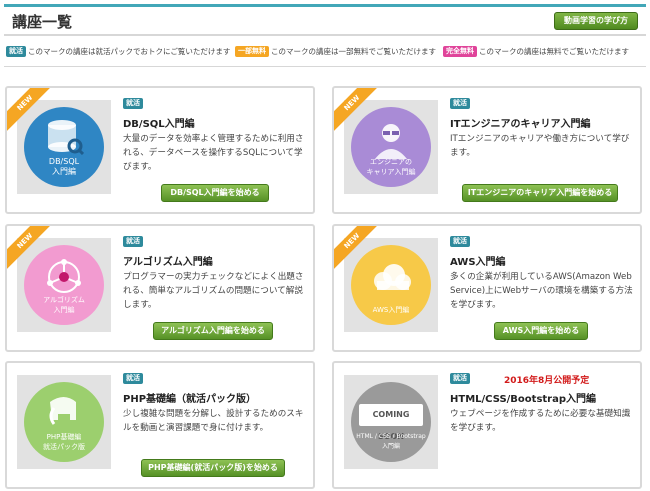  What do you see at coordinates (64, 305) in the screenshot?
I see `thumbnail-label: アルゴリズム 入門編` at bounding box center [64, 305].